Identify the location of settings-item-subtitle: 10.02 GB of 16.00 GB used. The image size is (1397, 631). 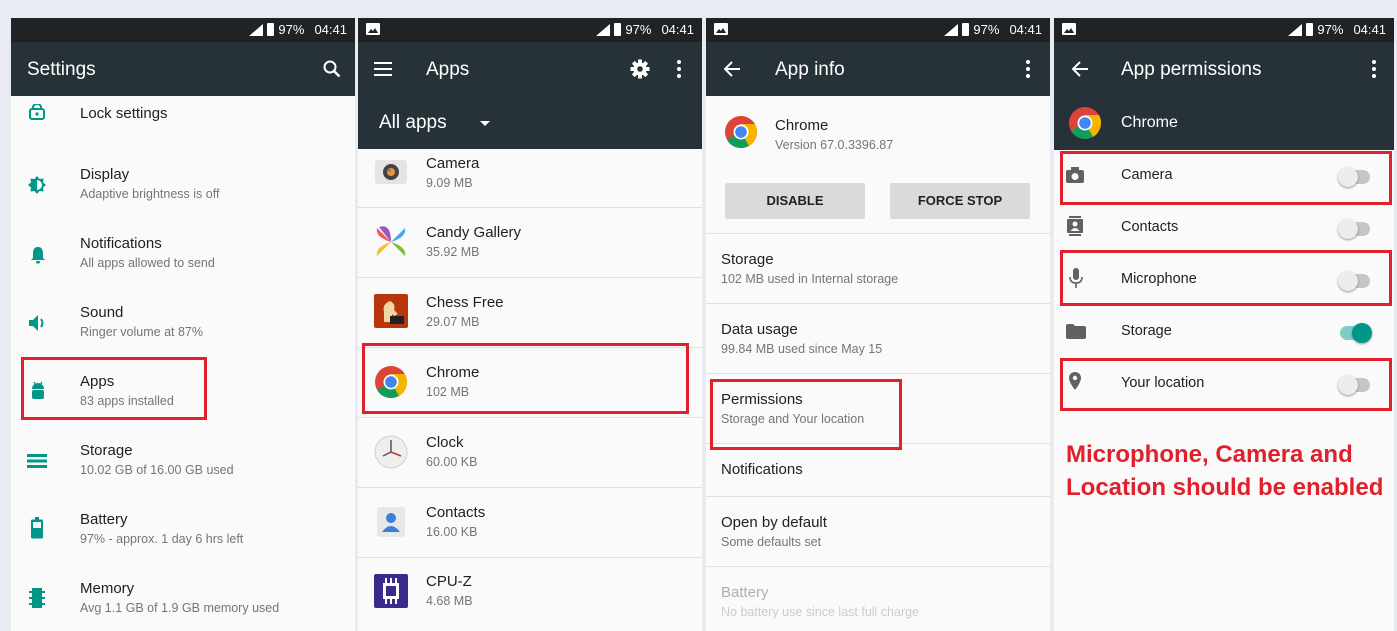
(157, 470).